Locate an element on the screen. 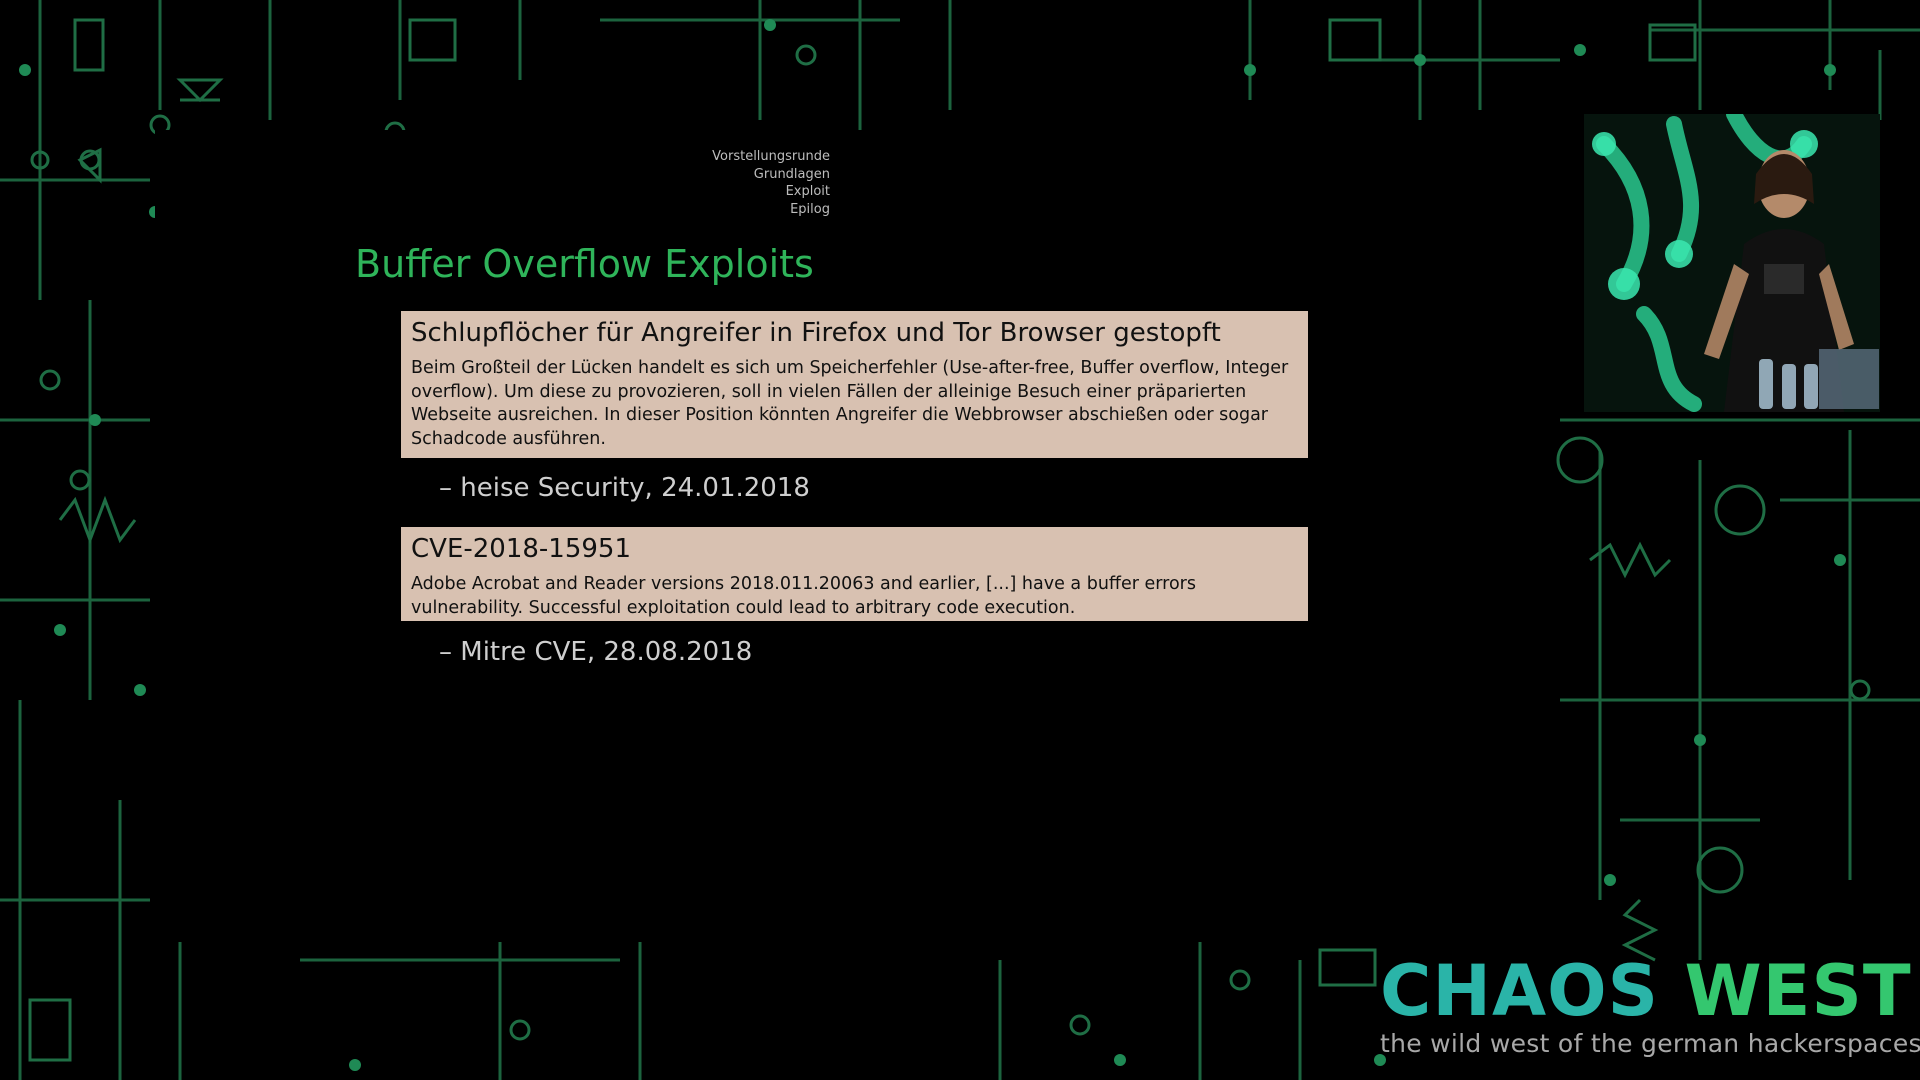 The width and height of the screenshot is (1920, 1080). nav-item-vorstellungsrunde: Vorstellungsrunde is located at coordinates (771, 157).